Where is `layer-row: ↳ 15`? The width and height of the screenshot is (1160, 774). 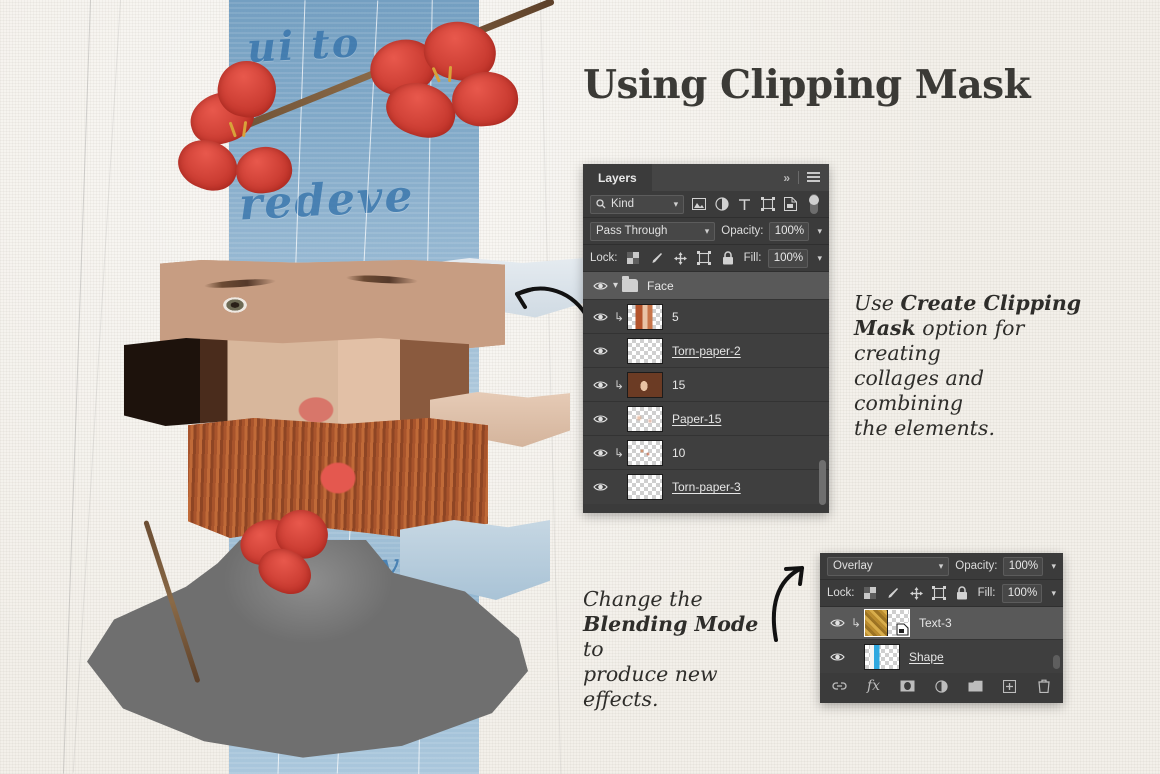
layer-row: ↳ 15 is located at coordinates (706, 385).